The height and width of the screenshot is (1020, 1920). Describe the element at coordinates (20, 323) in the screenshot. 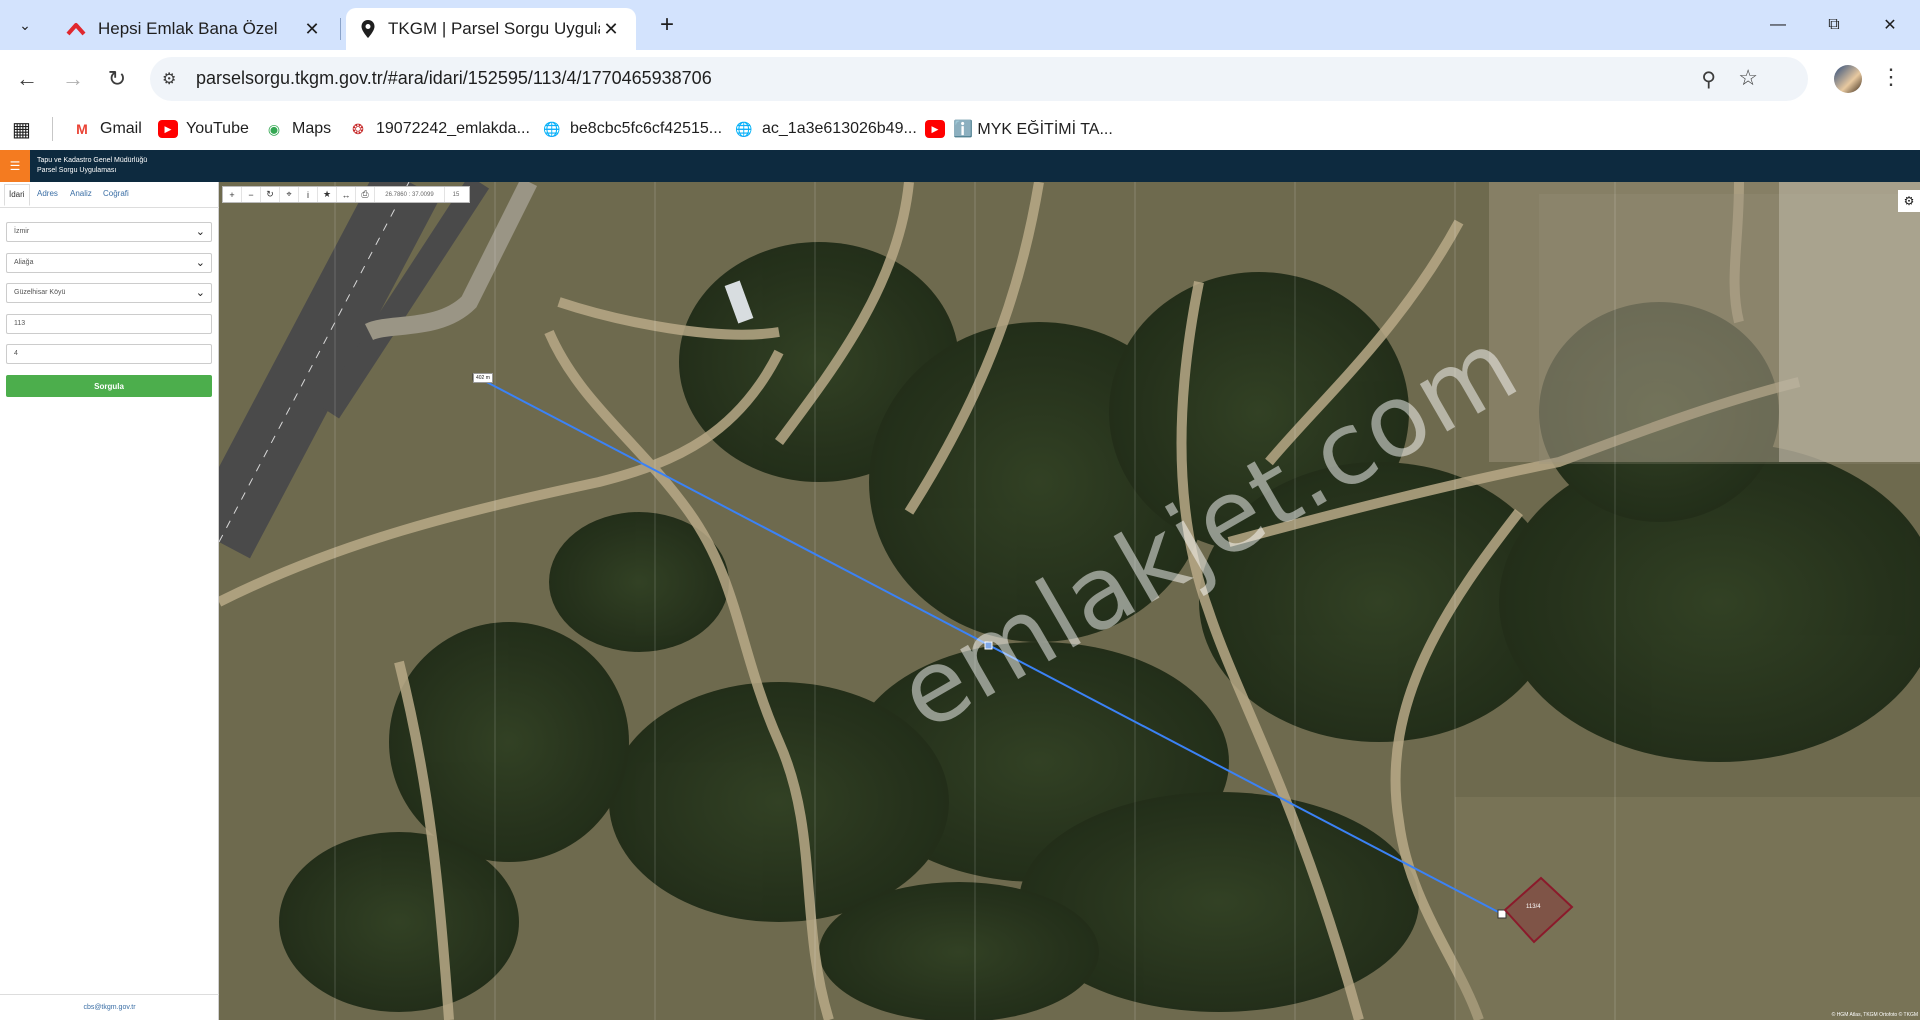

I see `block-value: 113` at that location.